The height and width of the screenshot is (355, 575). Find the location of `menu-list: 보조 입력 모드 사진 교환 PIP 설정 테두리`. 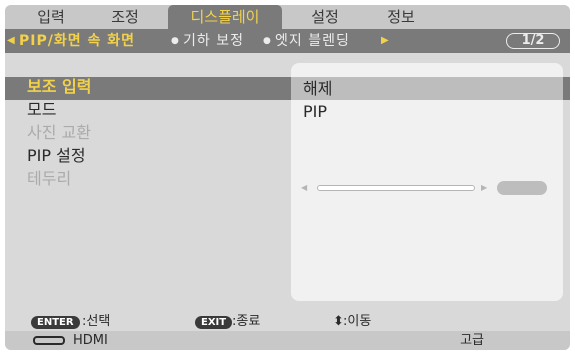

menu-list: 보조 입력 모드 사진 교환 PIP 설정 테두리 is located at coordinates (152, 132).